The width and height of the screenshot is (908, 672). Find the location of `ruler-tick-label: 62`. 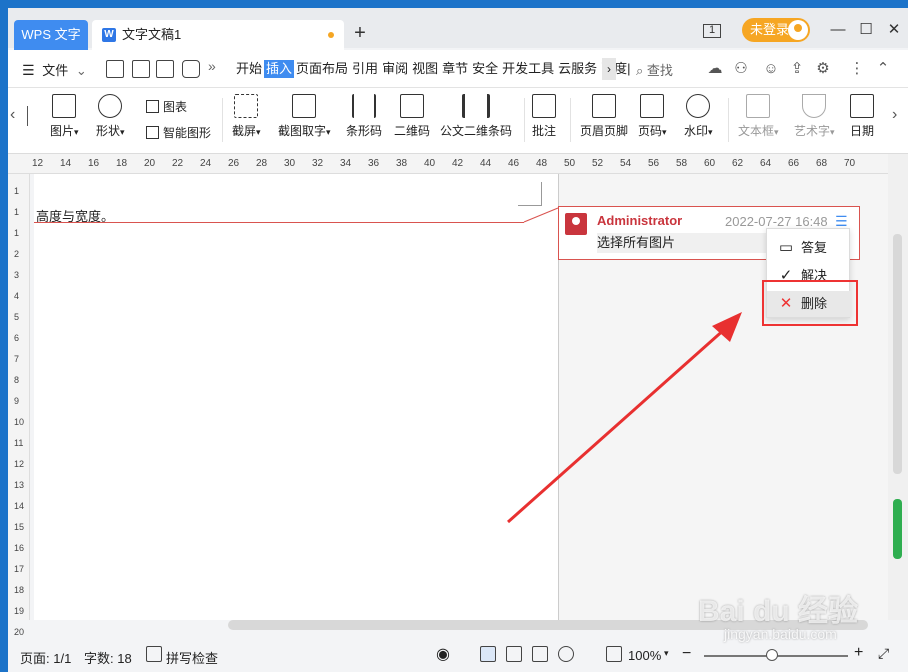

ruler-tick-label: 62 is located at coordinates (738, 163).